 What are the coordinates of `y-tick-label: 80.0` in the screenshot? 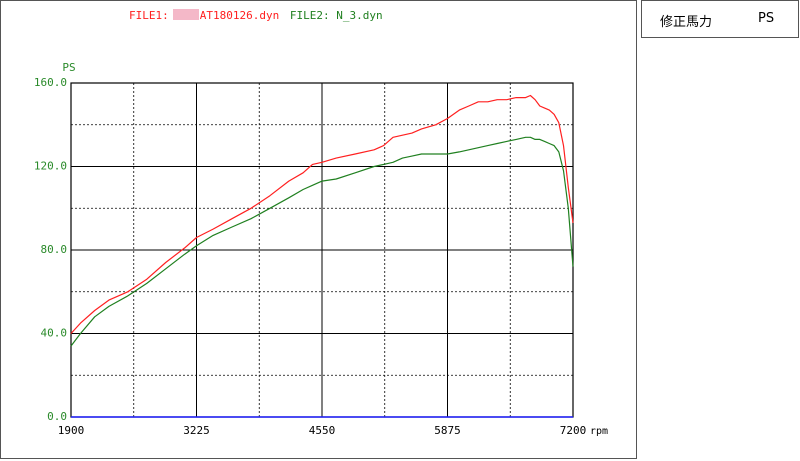 It's located at (54, 249).